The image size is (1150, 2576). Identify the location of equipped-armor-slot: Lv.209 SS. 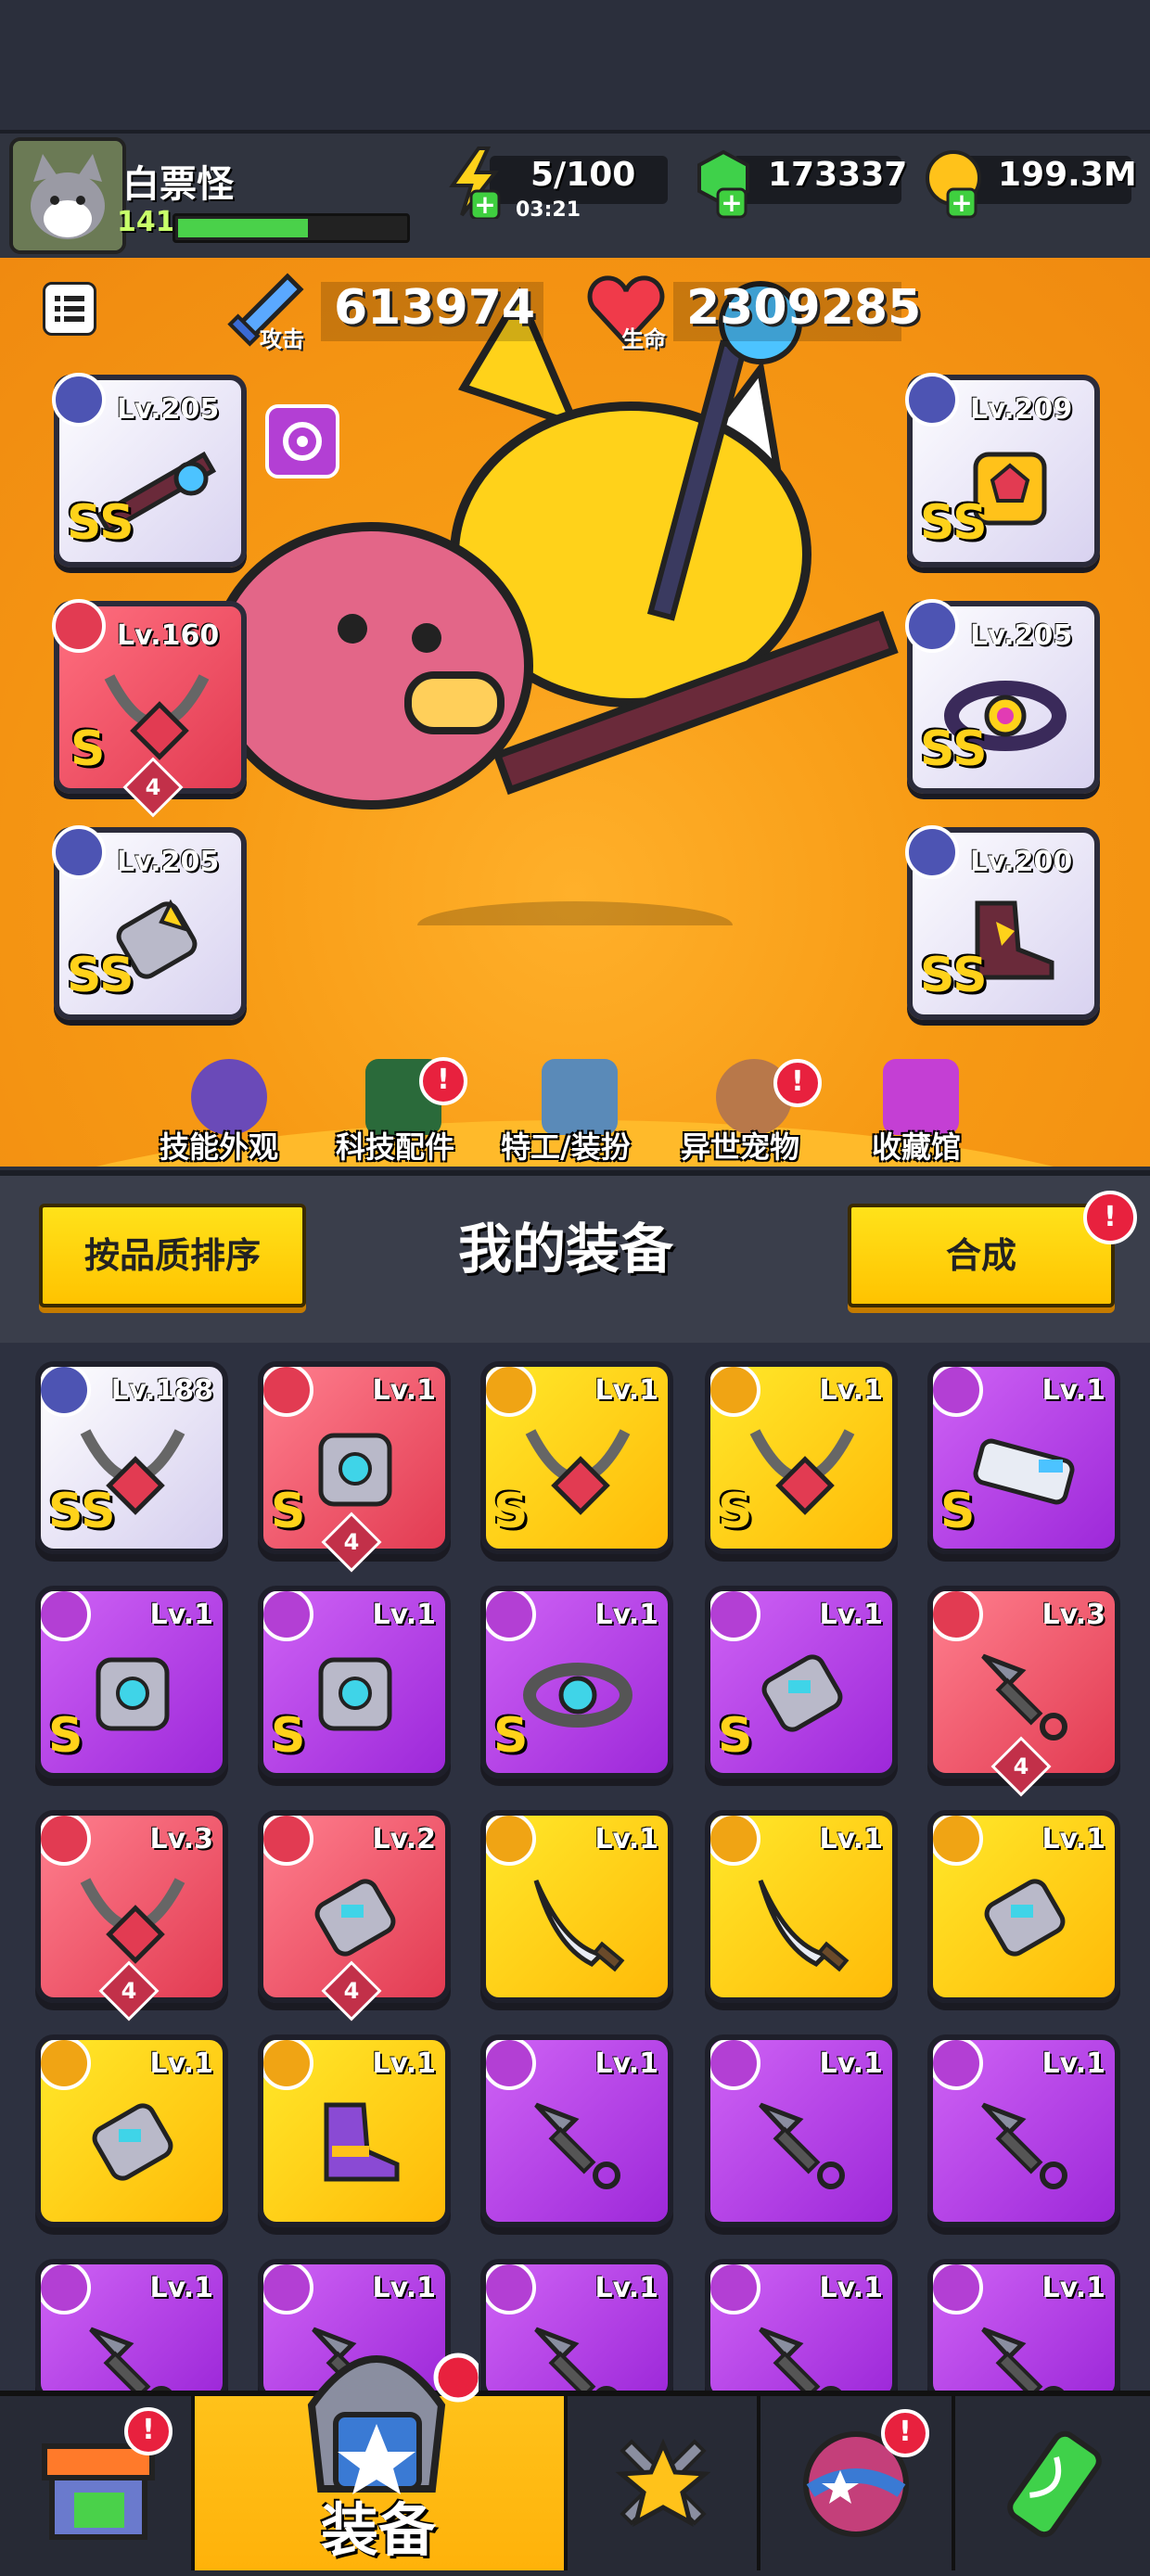
(1002, 470).